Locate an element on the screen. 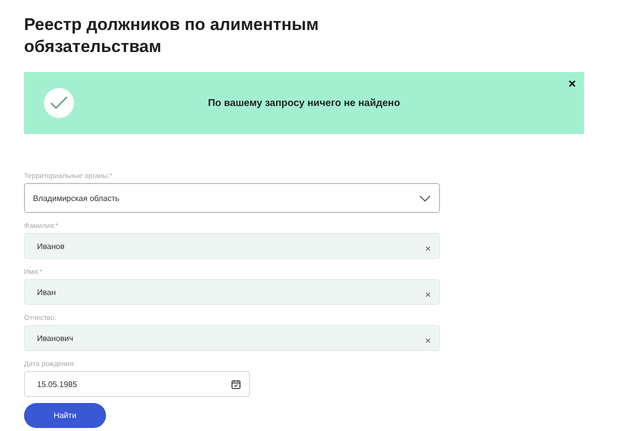 This screenshot has height=431, width=624. chevron-down-icon is located at coordinates (425, 198).